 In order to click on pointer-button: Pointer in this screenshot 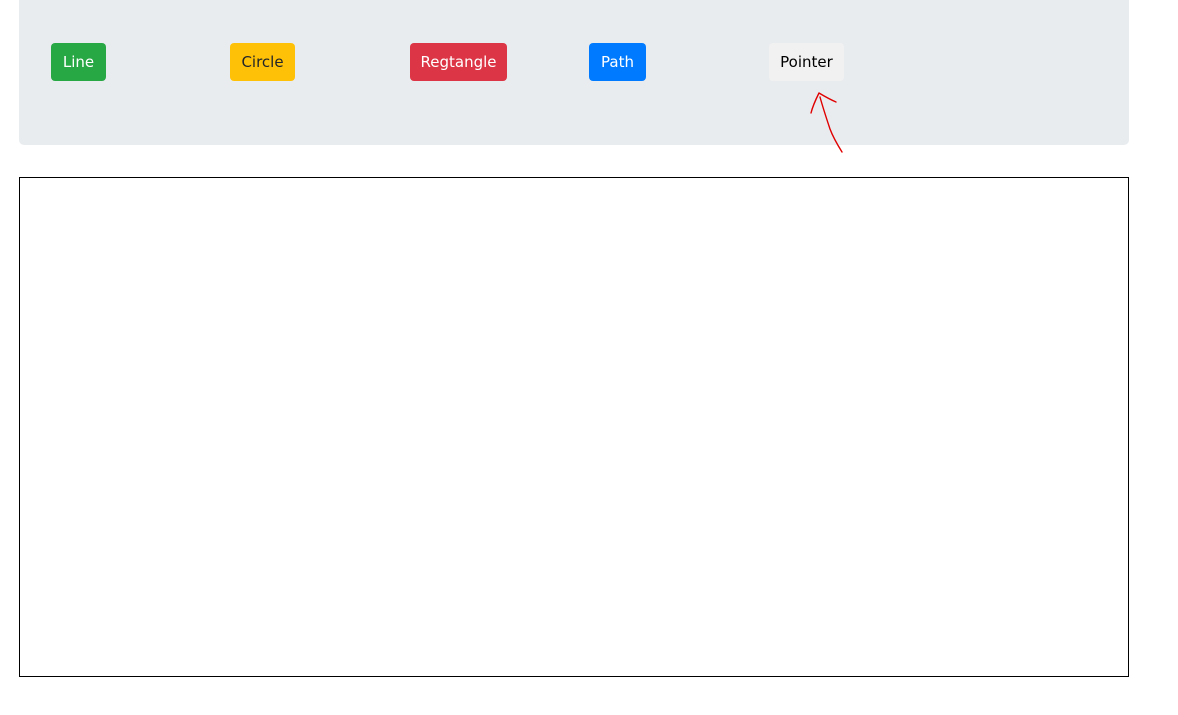, I will do `click(806, 62)`.